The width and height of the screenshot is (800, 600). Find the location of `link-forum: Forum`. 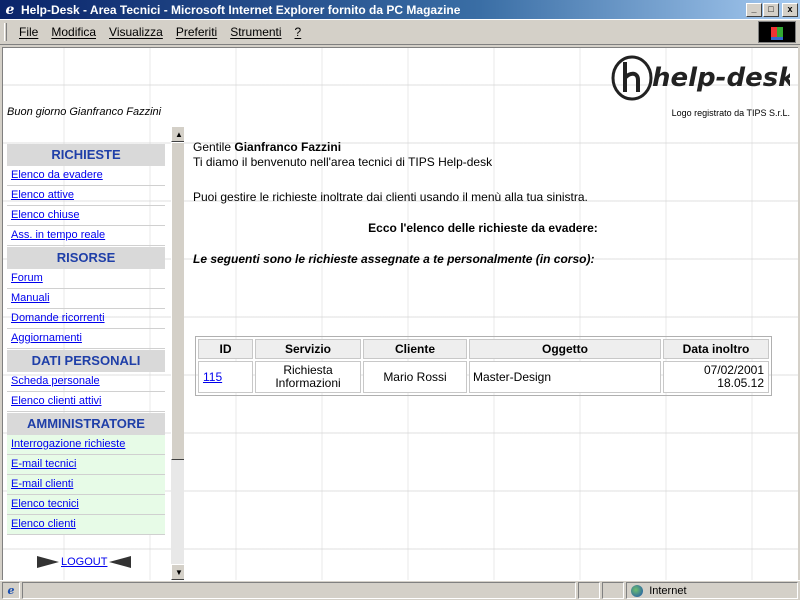

link-forum: Forum is located at coordinates (27, 278).